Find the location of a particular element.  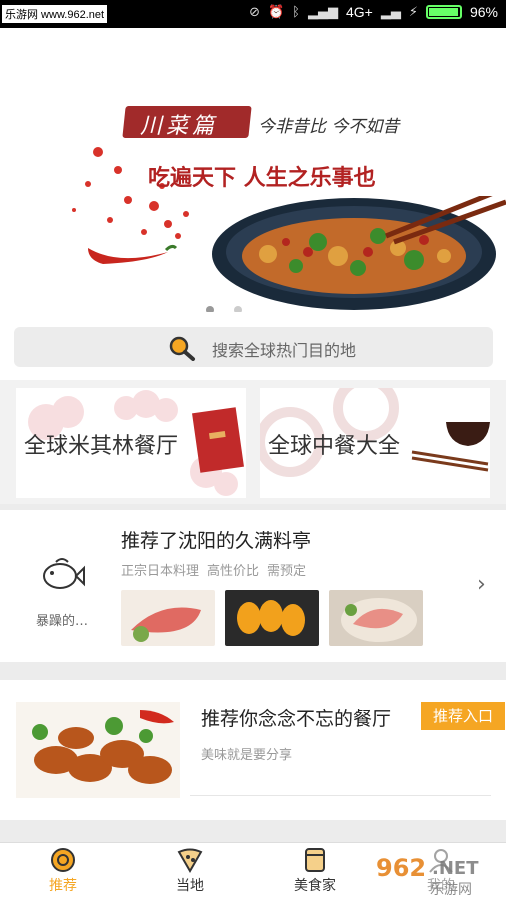

tab-gourmet: 美食家 is located at coordinates (315, 871).